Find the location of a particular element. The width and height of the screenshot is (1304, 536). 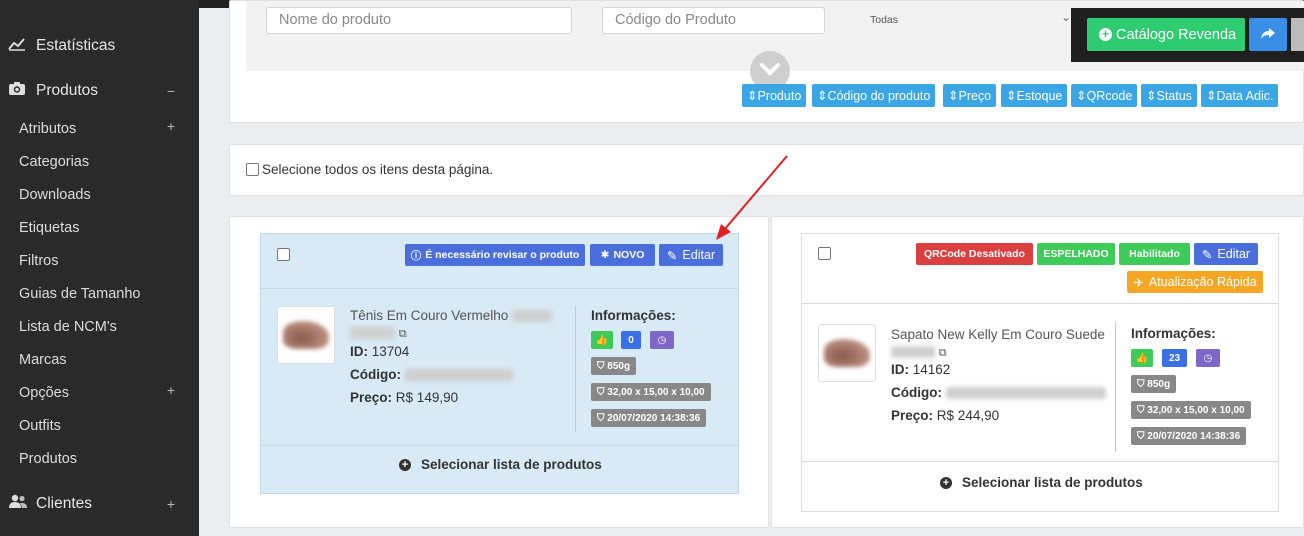

select-all-label: Selecione todos os itens desta página. is located at coordinates (378, 169).